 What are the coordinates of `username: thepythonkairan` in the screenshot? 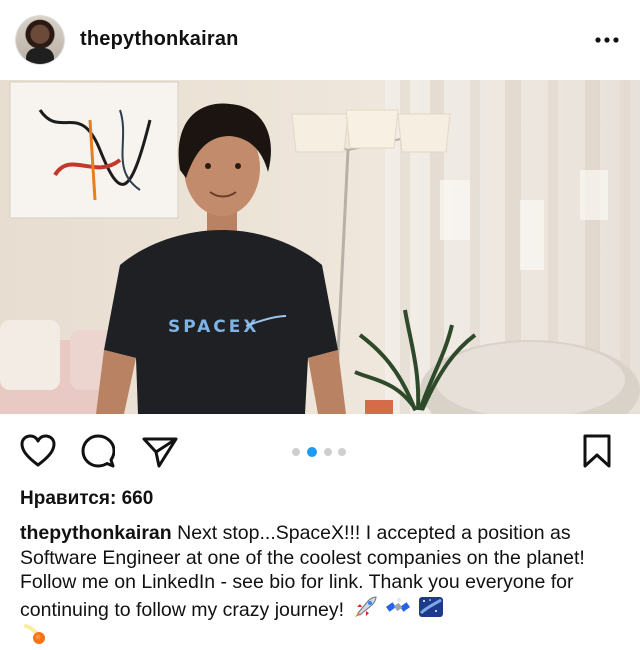 It's located at (159, 39).